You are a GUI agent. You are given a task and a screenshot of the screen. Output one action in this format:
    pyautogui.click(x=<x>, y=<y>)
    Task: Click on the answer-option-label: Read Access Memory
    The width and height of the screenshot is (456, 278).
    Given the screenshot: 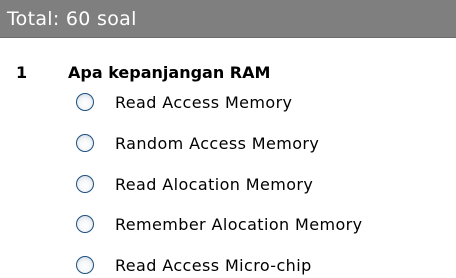 What is the action you would take?
    pyautogui.click(x=203, y=102)
    